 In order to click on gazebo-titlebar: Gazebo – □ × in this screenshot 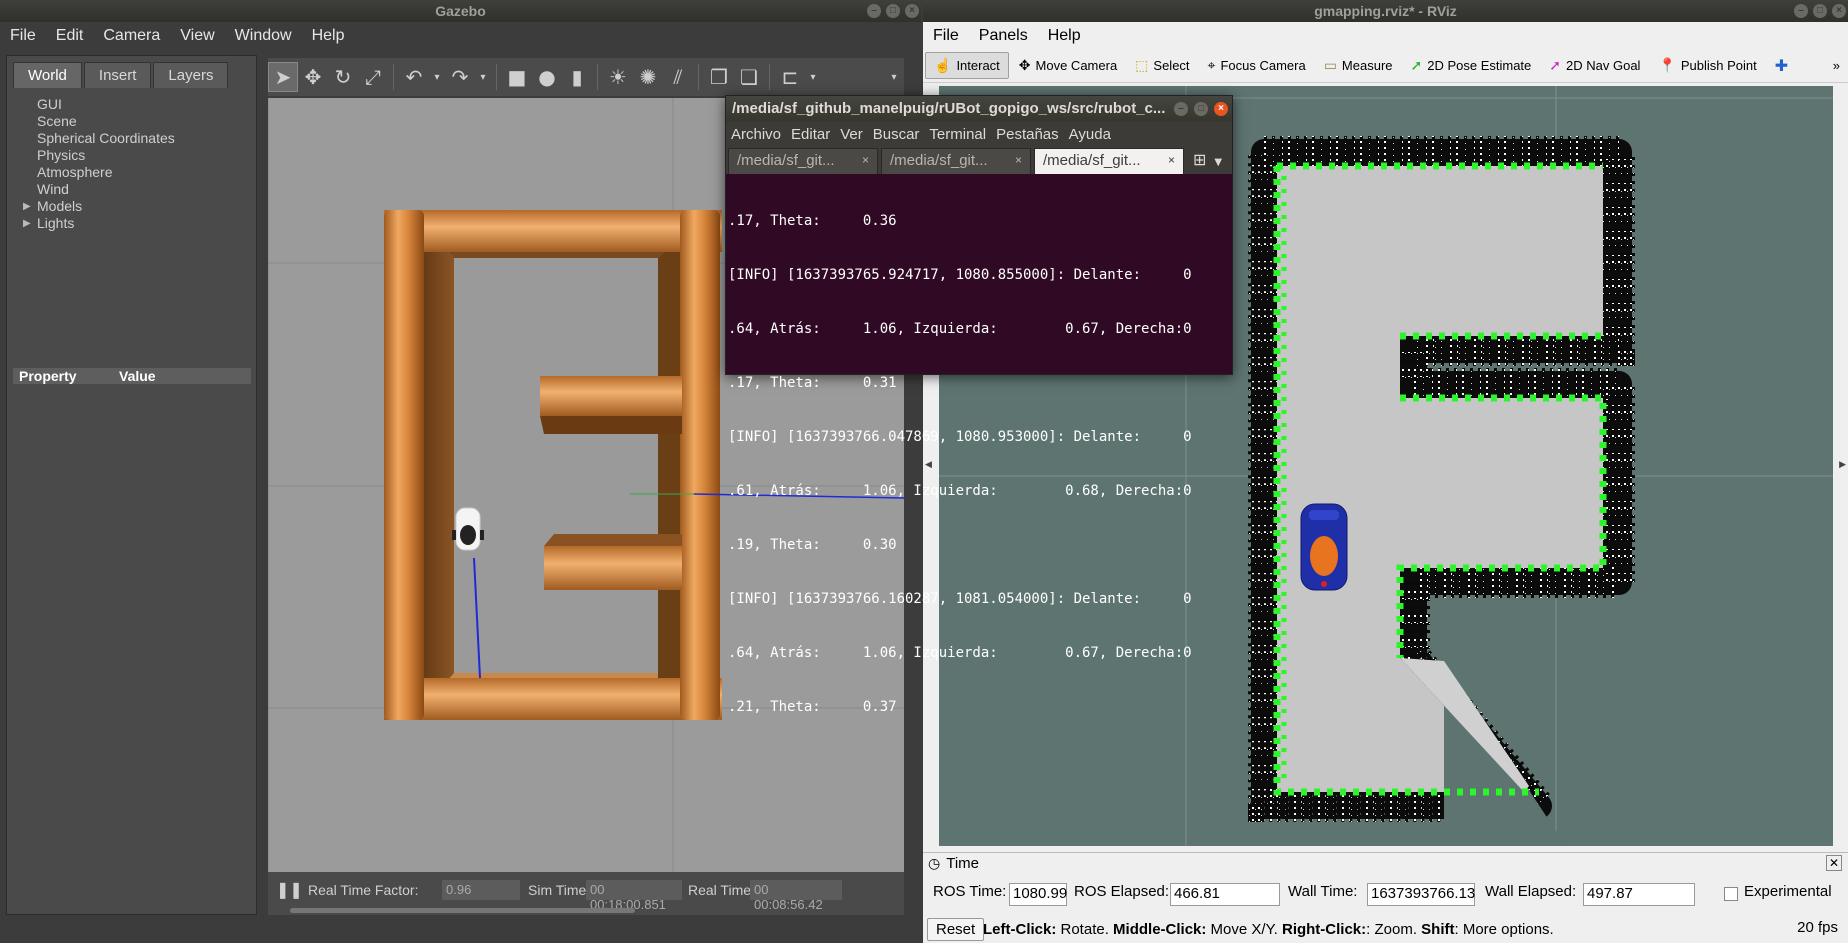, I will do `click(460, 11)`.